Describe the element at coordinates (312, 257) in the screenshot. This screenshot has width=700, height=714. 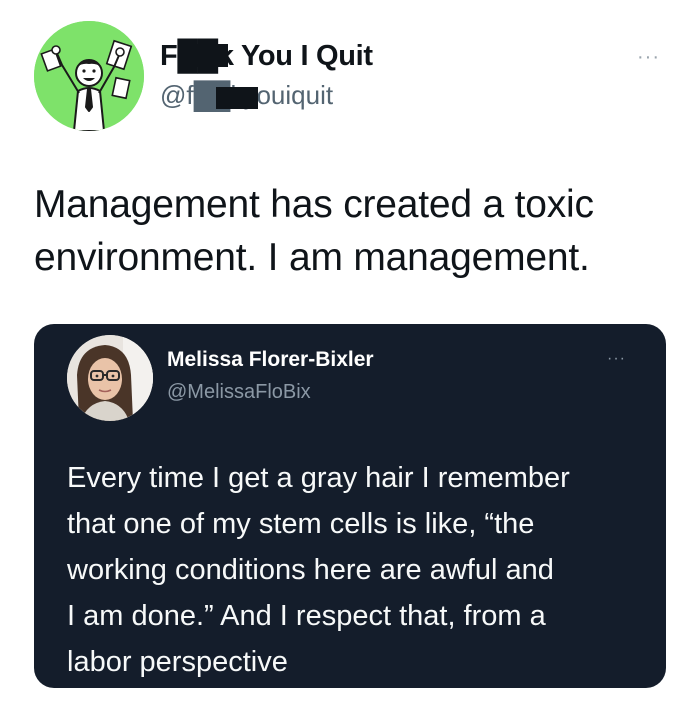
I see `tweet-text-line: environment. I am management.` at that location.